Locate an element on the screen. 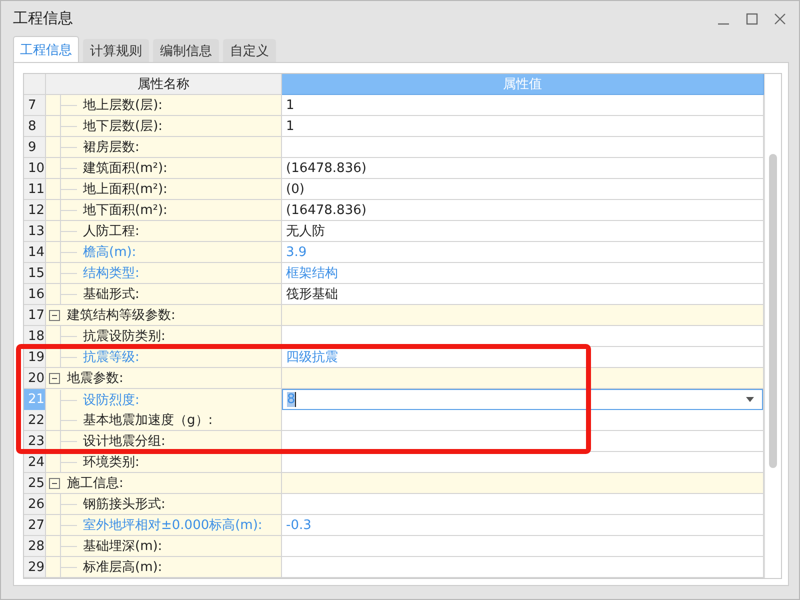 The width and height of the screenshot is (800, 600). property-name: 基本地震加速度（g）: is located at coordinates (148, 420).